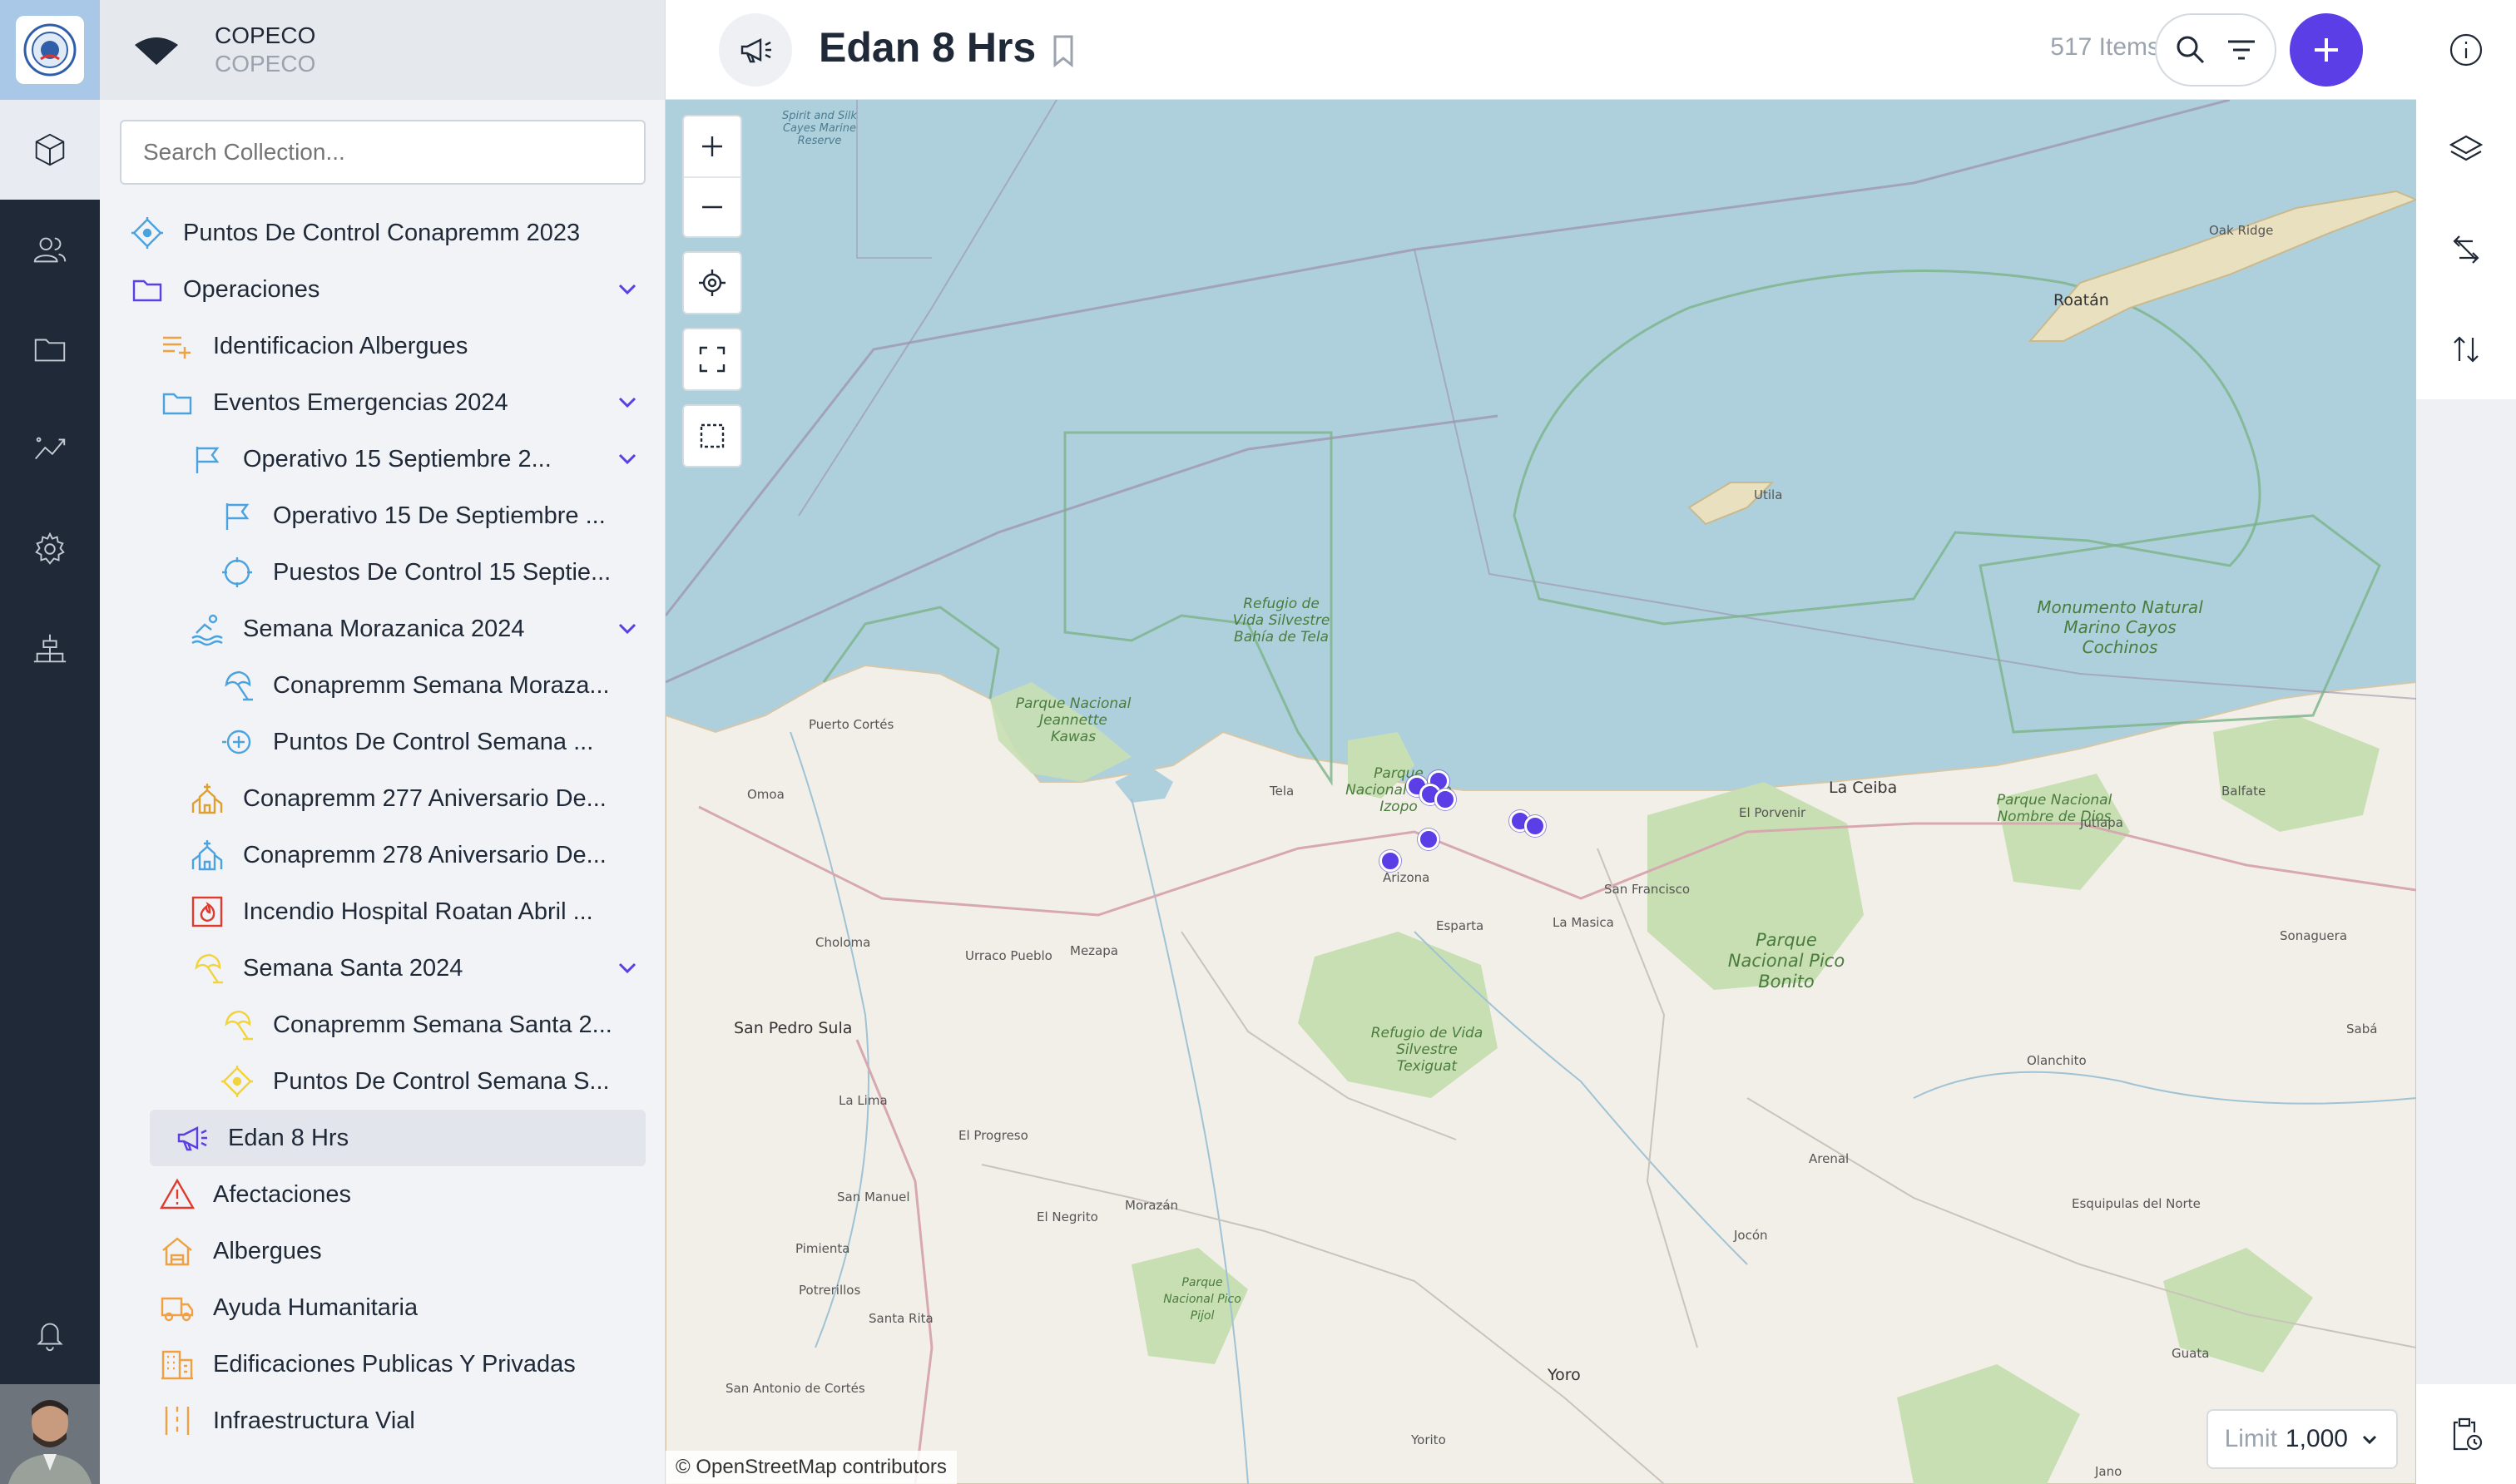 This screenshot has height=1484, width=2516. I want to click on clipboard-button, so click(2466, 1434).